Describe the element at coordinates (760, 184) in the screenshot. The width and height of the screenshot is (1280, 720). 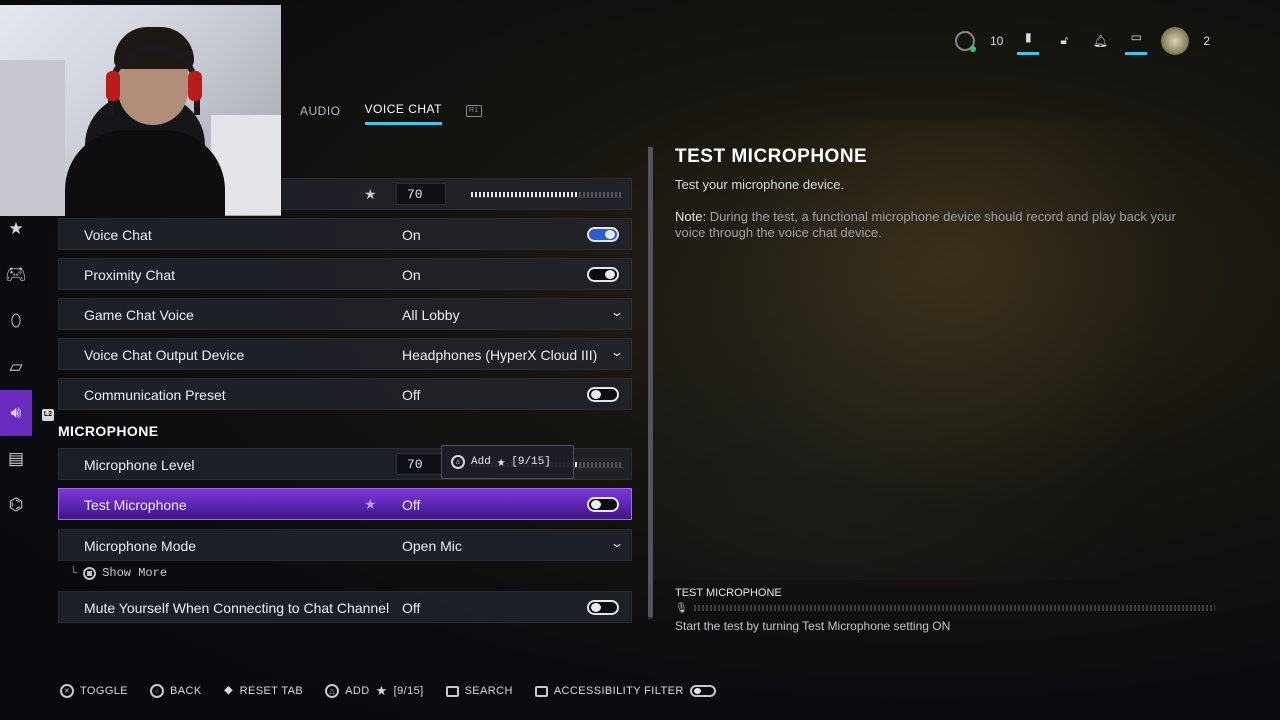
I see `detail-description: Test your microphone device.` at that location.